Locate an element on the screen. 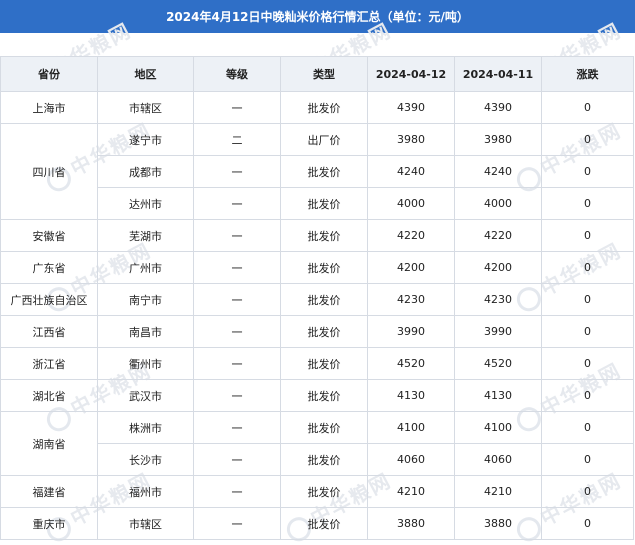  price-0412-cell: 4520 is located at coordinates (411, 363).